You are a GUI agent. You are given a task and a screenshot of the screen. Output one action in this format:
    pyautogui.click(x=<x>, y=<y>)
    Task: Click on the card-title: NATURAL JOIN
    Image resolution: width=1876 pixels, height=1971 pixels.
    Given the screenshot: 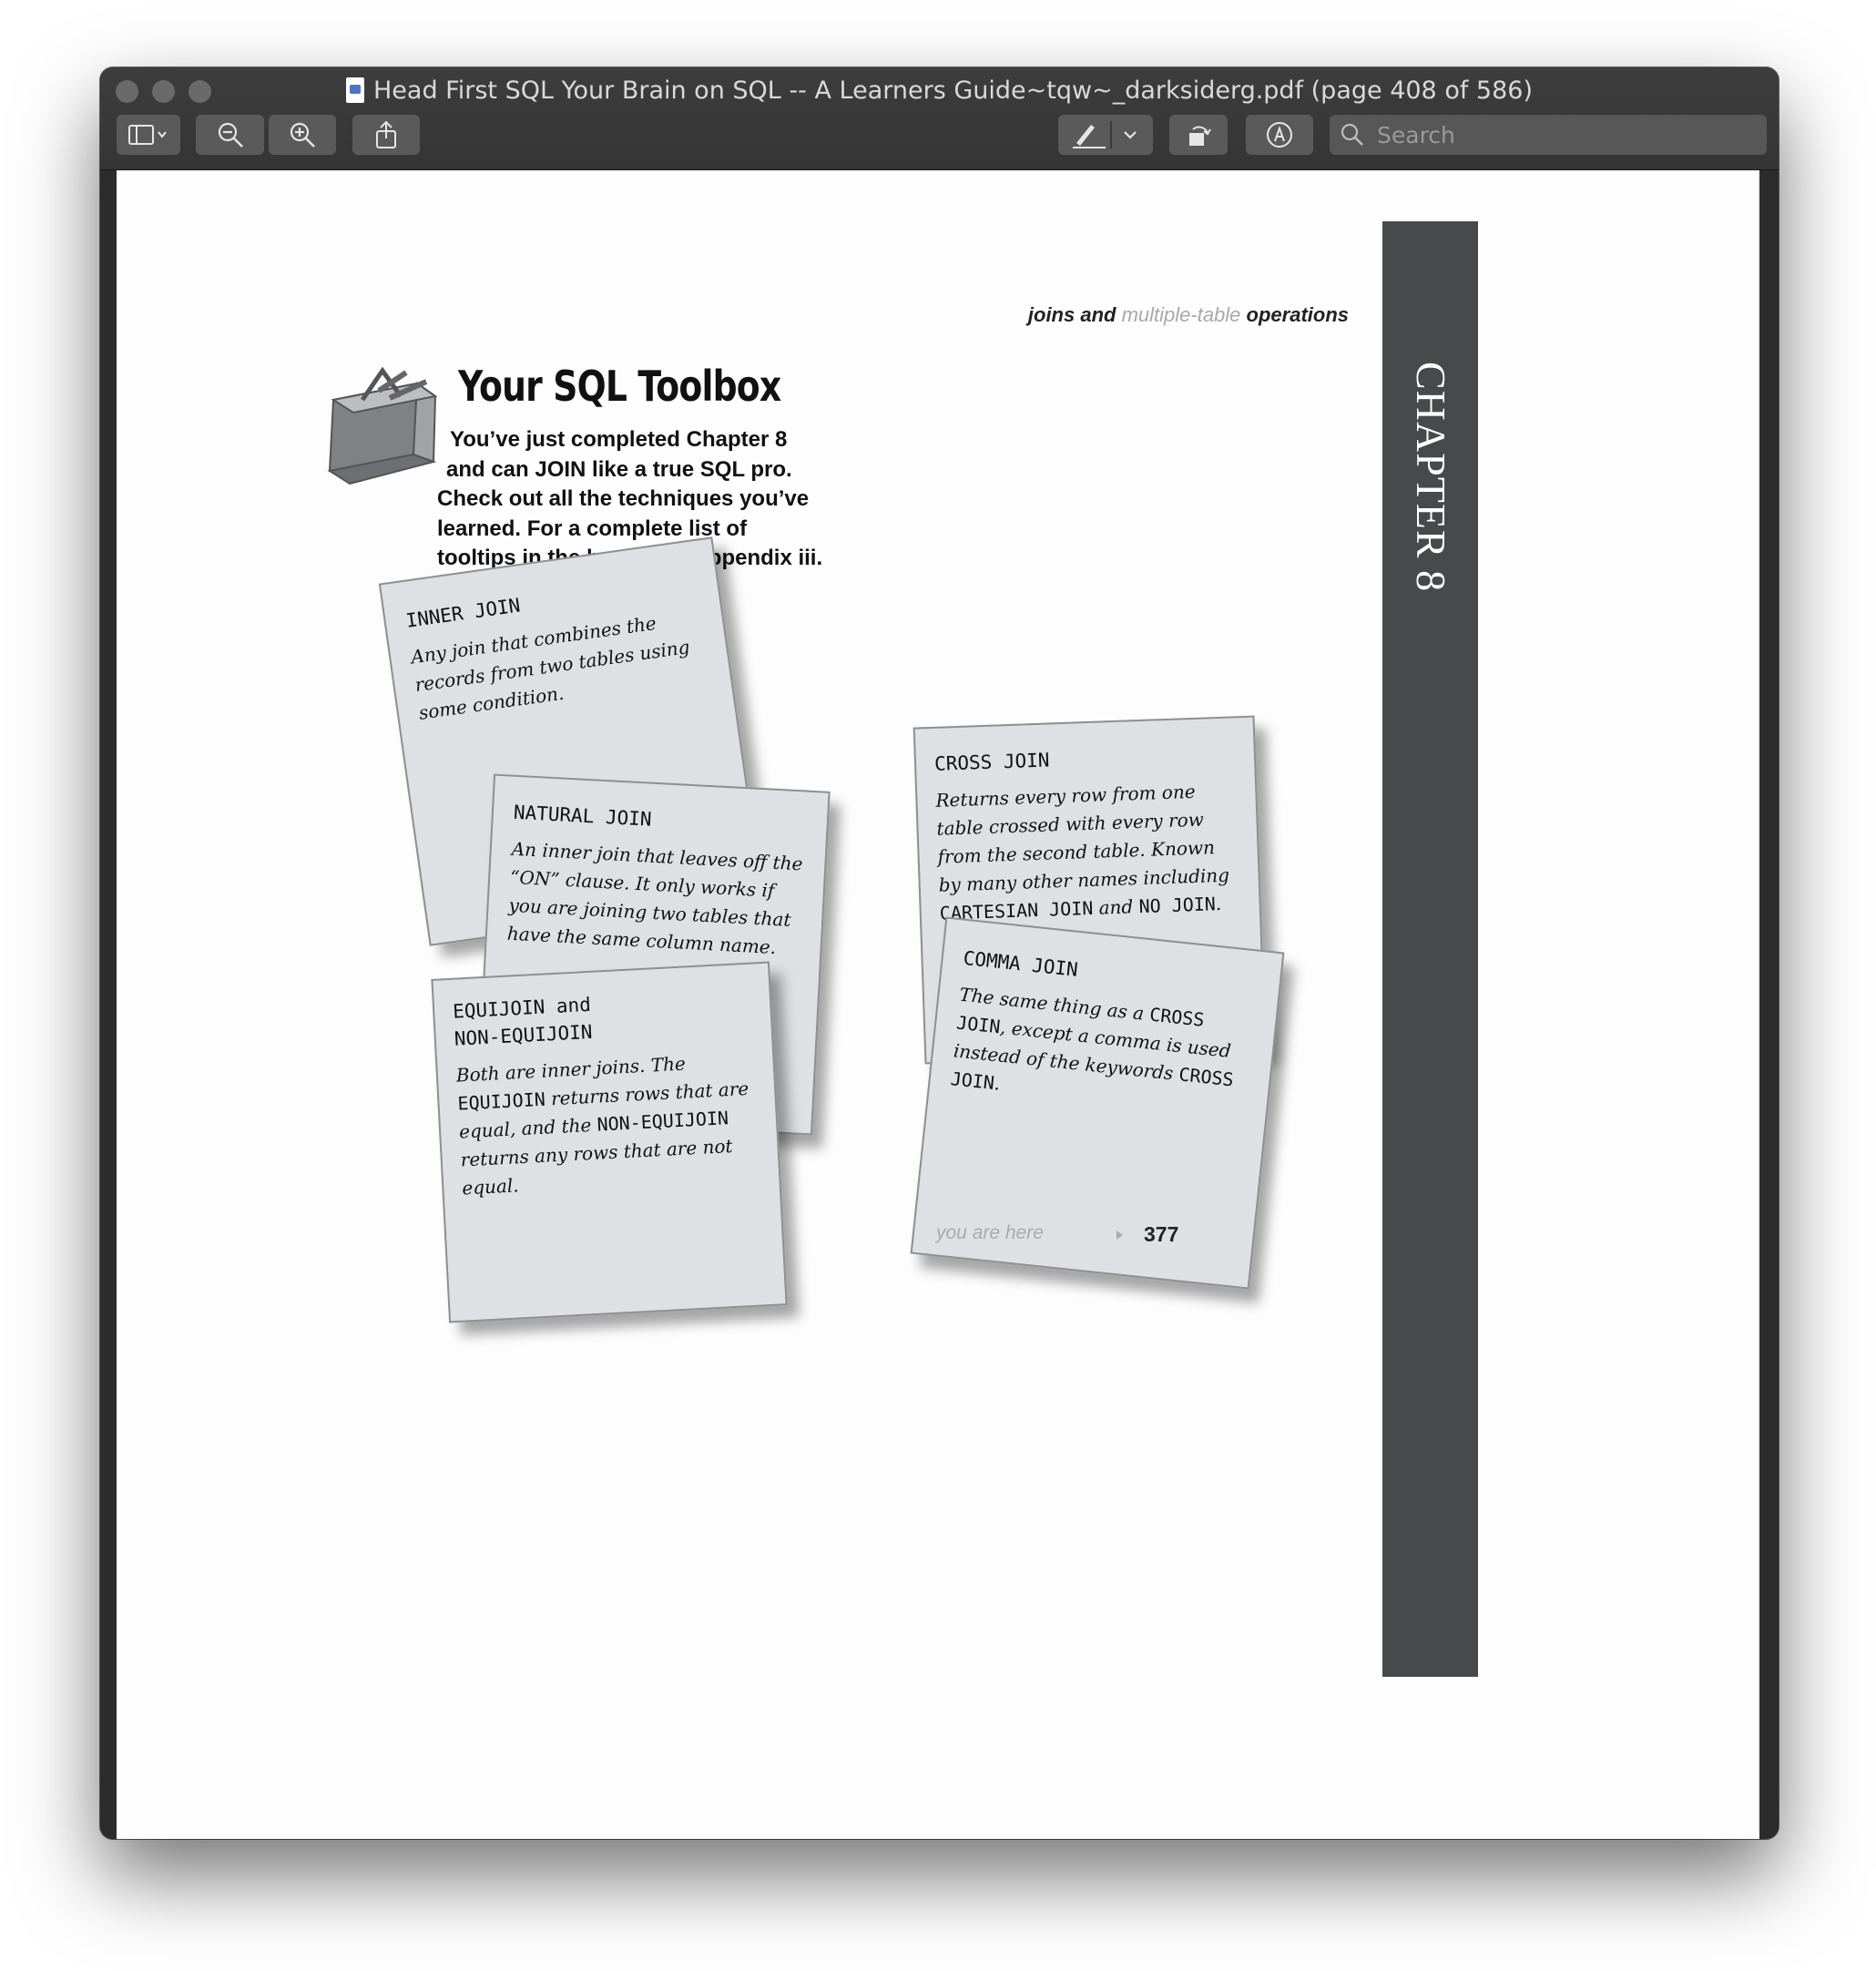 What is the action you would take?
    pyautogui.click(x=583, y=816)
    